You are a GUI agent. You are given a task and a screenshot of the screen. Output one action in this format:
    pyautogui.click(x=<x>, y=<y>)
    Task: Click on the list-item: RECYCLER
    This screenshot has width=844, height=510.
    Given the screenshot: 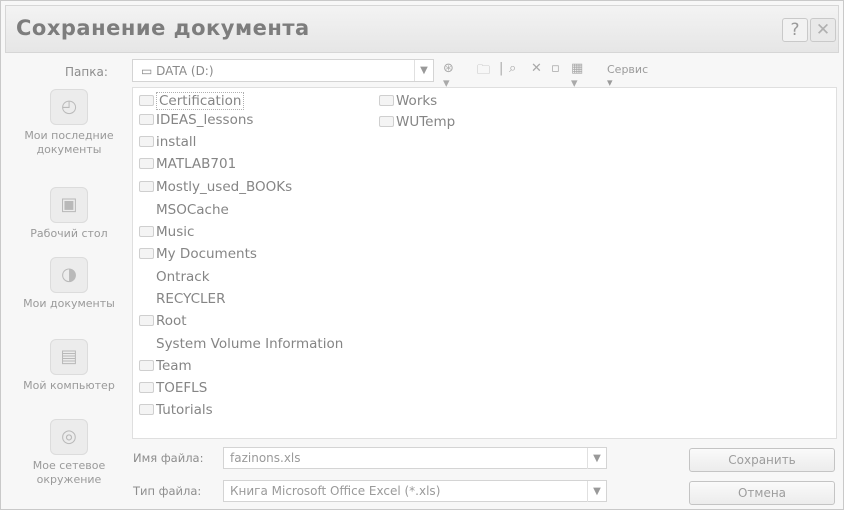 What is the action you would take?
    pyautogui.click(x=182, y=299)
    